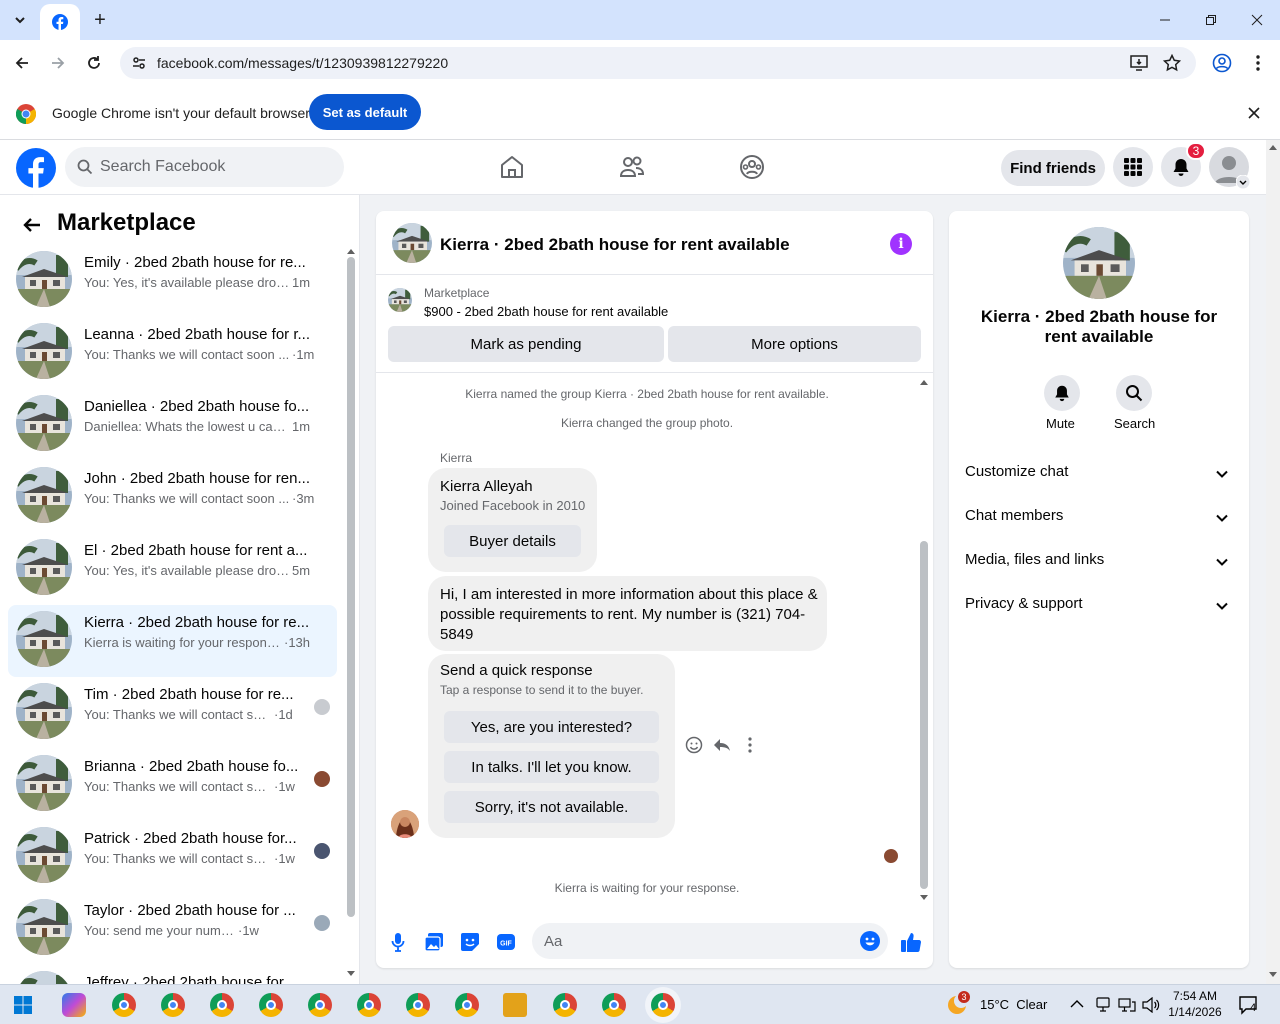 The image size is (1280, 1024). Describe the element at coordinates (1133, 167) in the screenshot. I see `menu-button` at that location.